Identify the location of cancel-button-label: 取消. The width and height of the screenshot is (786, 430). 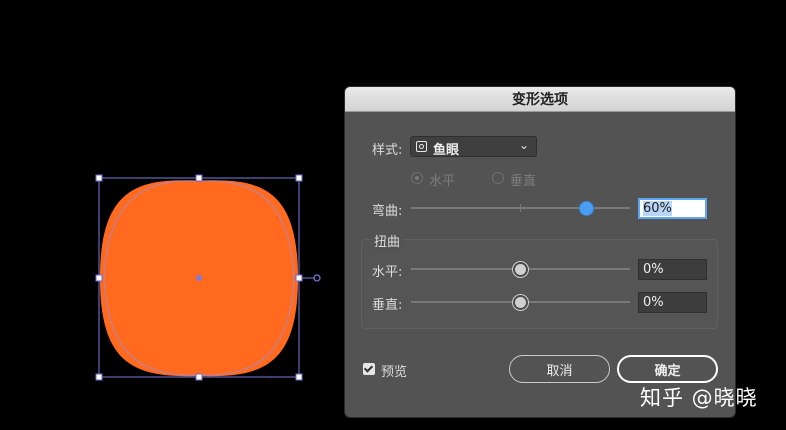
(559, 371).